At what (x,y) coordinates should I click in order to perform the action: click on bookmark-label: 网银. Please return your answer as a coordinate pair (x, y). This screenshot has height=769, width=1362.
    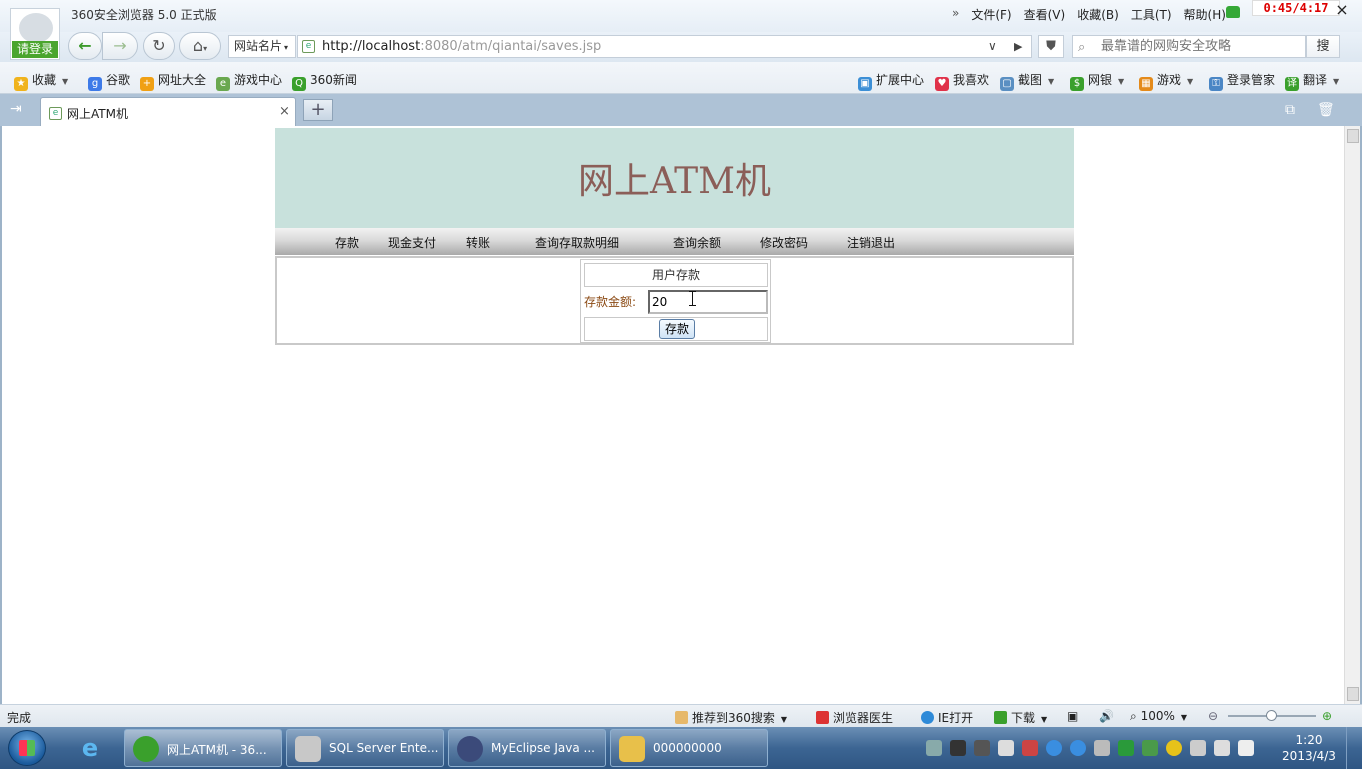
    Looking at the image, I should click on (1100, 80).